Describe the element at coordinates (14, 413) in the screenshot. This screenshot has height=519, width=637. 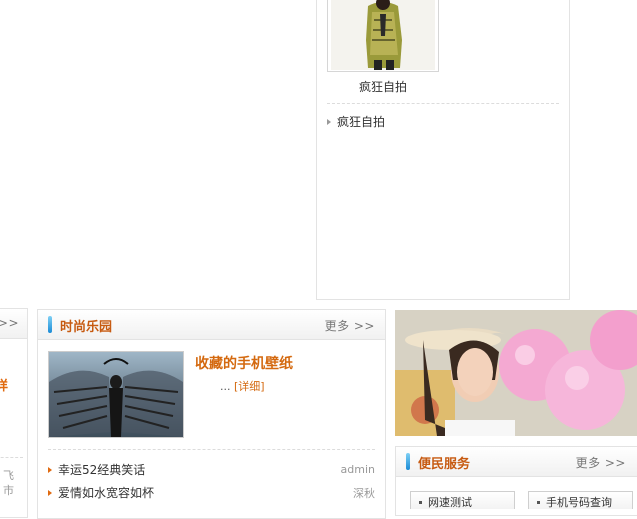
I see `left-panel: >> 详 飞 市` at that location.